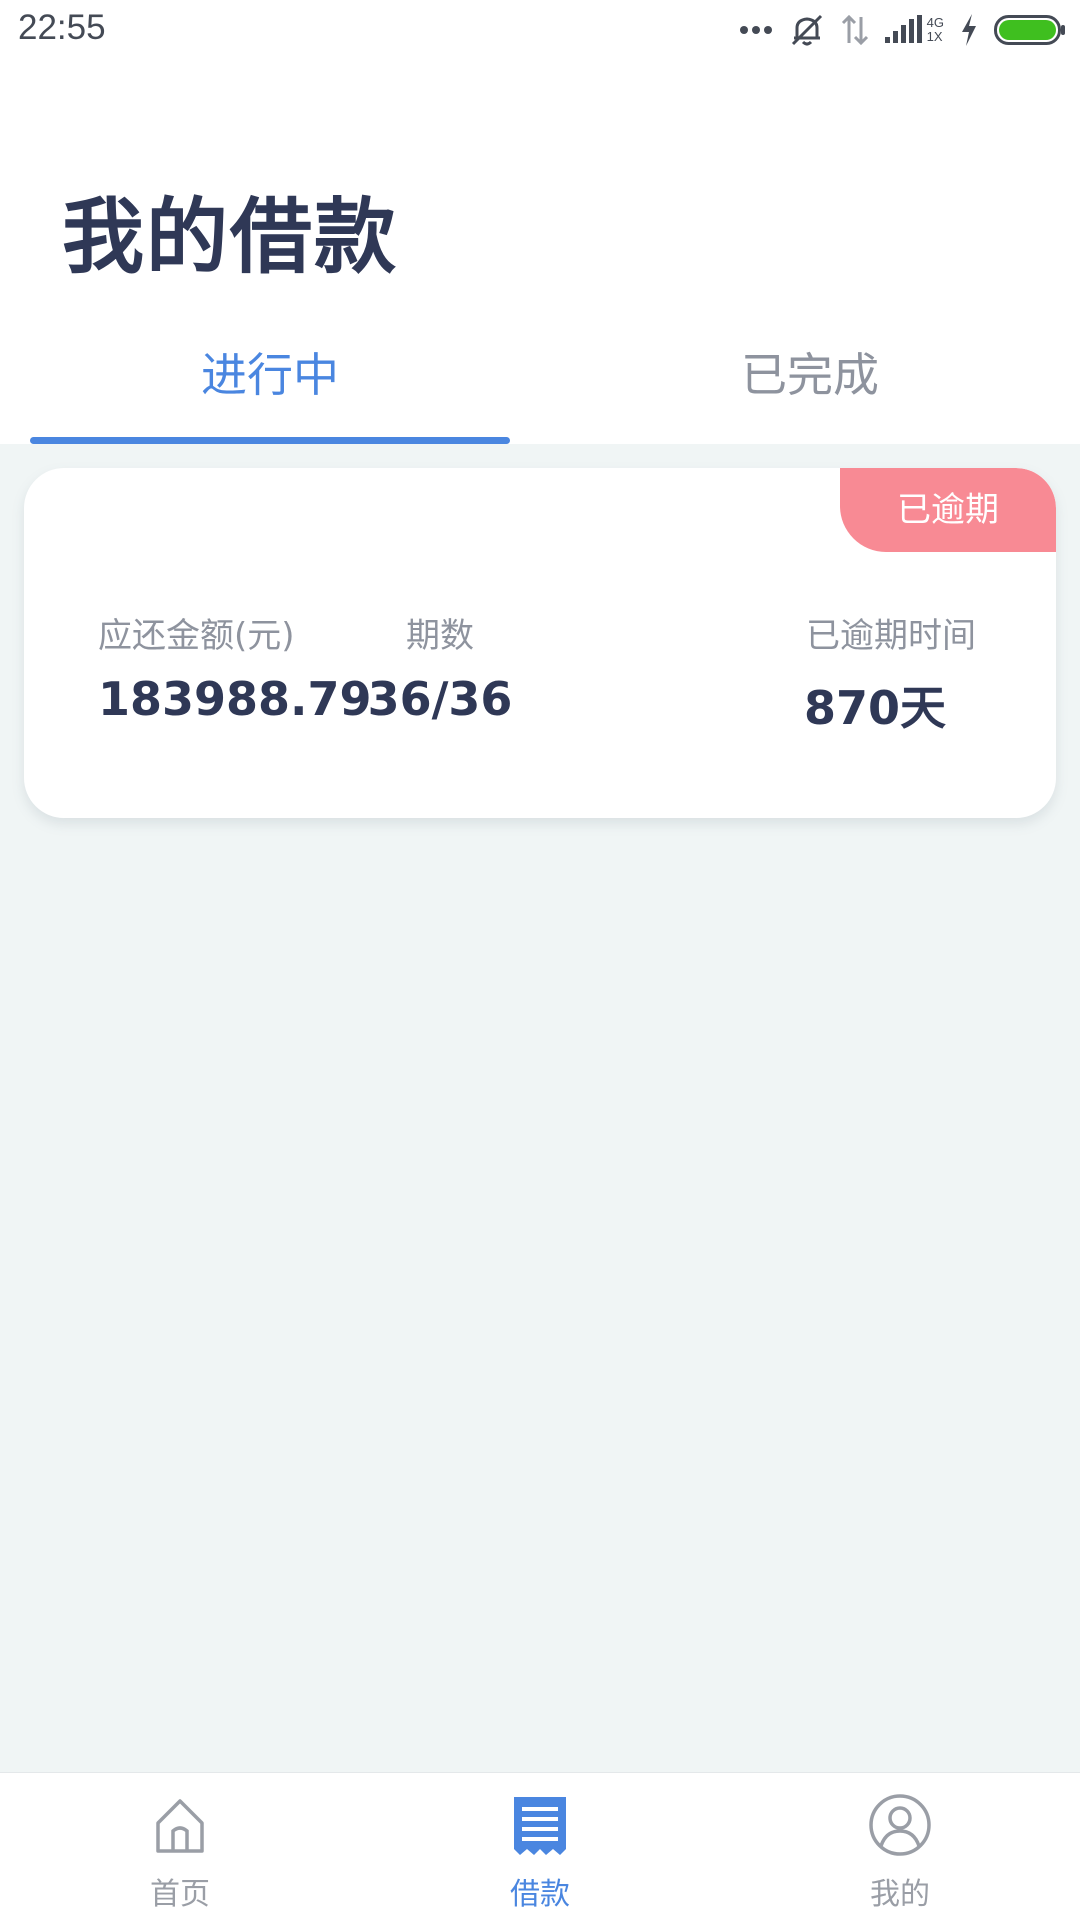  I want to click on data-arrows-icon, so click(854, 30).